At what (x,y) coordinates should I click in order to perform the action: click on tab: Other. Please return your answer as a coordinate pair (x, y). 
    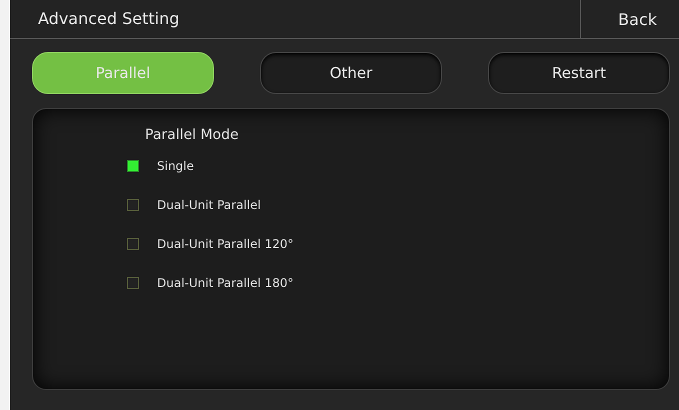
    Looking at the image, I should click on (351, 73).